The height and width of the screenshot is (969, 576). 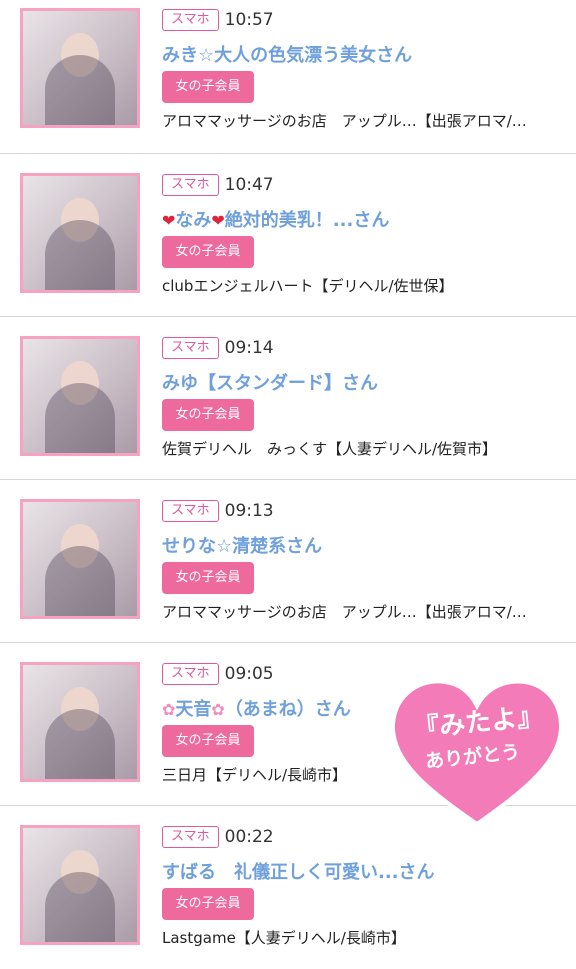 I want to click on girl-name-link: ❤なみ❤絶対的美乳！...さん, so click(x=275, y=219).